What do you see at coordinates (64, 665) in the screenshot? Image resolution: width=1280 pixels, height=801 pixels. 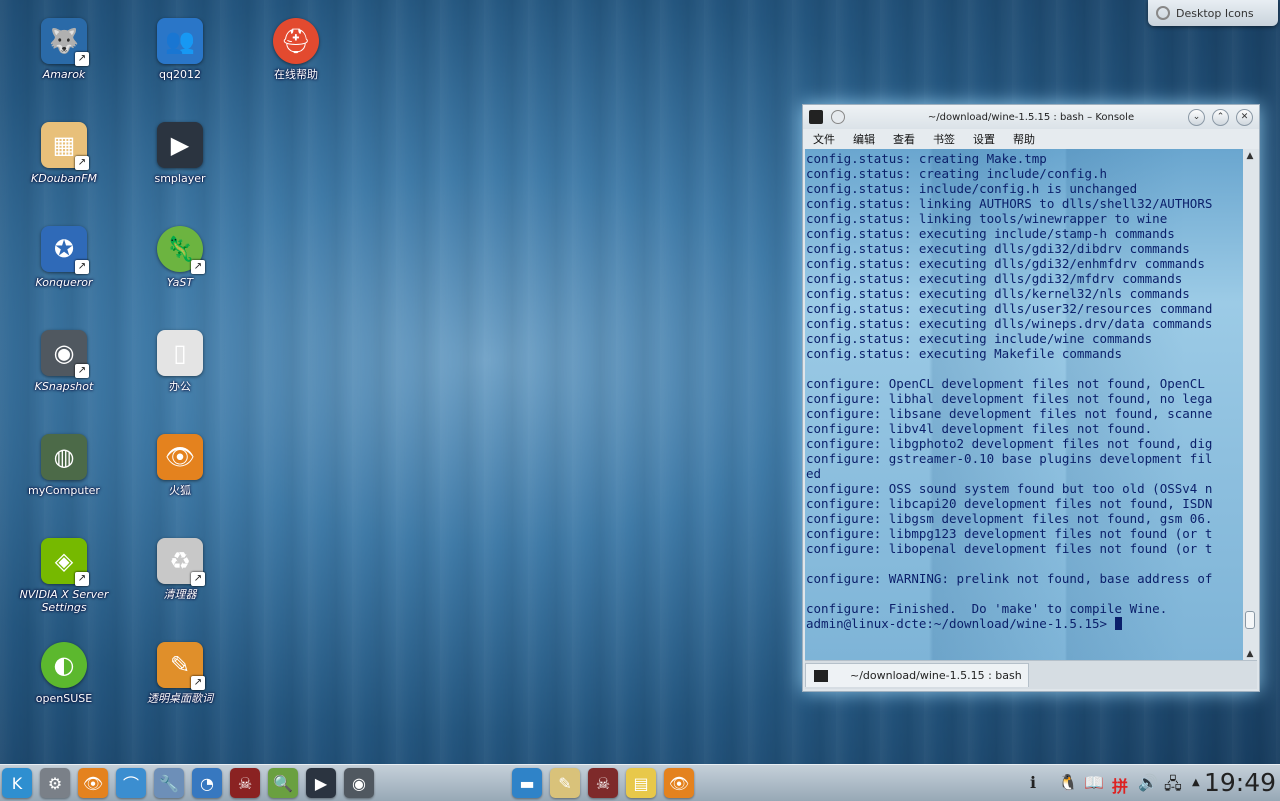 I see `app-icon: ◐` at bounding box center [64, 665].